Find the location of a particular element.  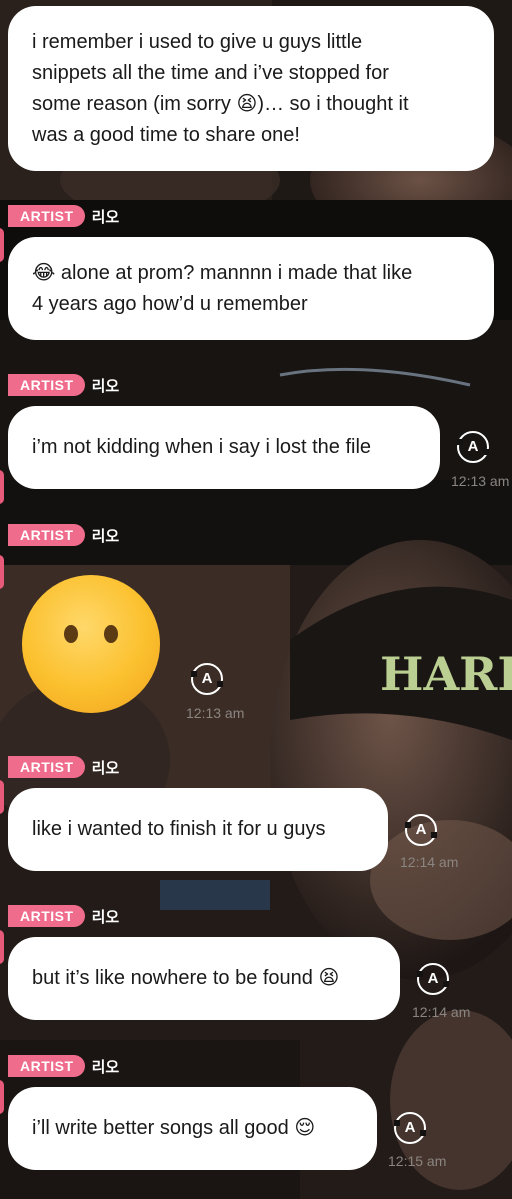

message-text: i’ll write better songs all good 😌 is located at coordinates (174, 1128).